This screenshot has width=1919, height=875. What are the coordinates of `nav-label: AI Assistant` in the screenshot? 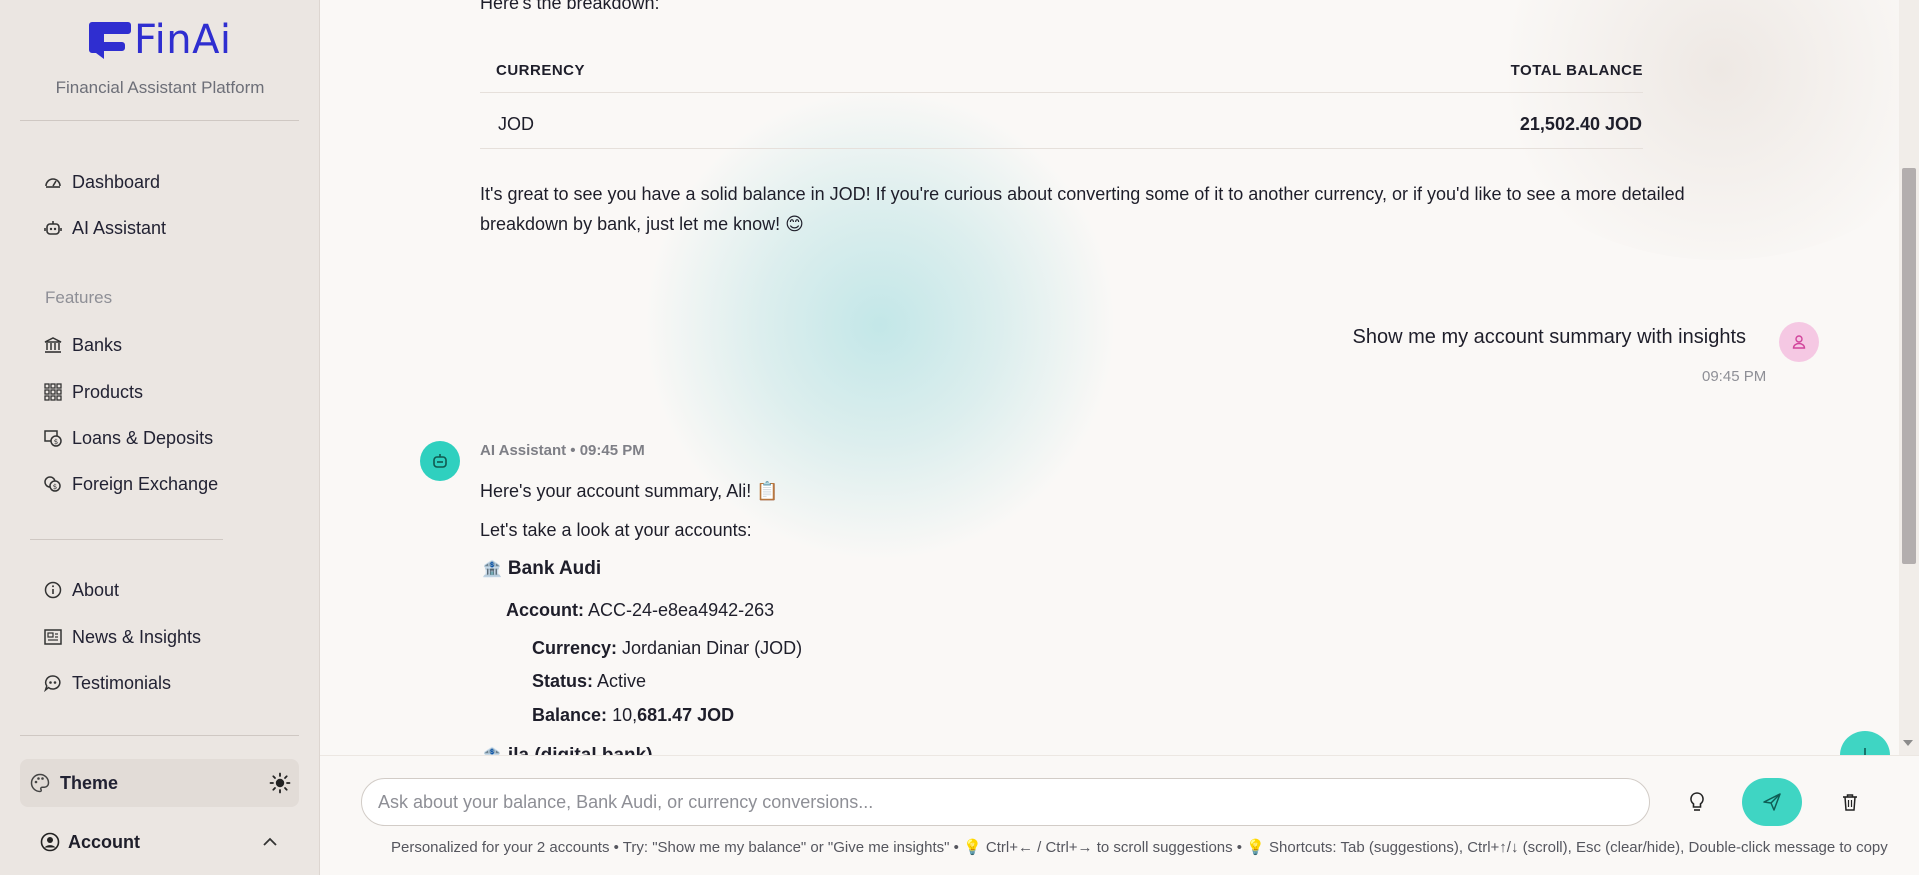 It's located at (119, 227).